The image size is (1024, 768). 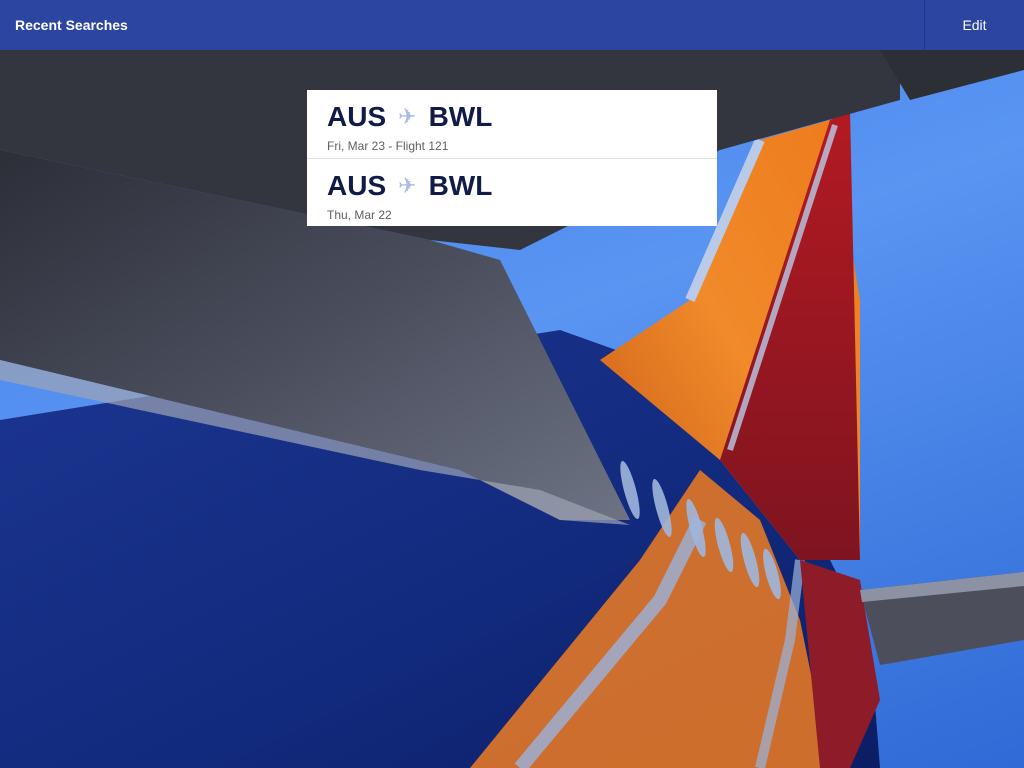 What do you see at coordinates (388, 146) in the screenshot?
I see `search-detail: Fri, Mar 23 - Flight 121` at bounding box center [388, 146].